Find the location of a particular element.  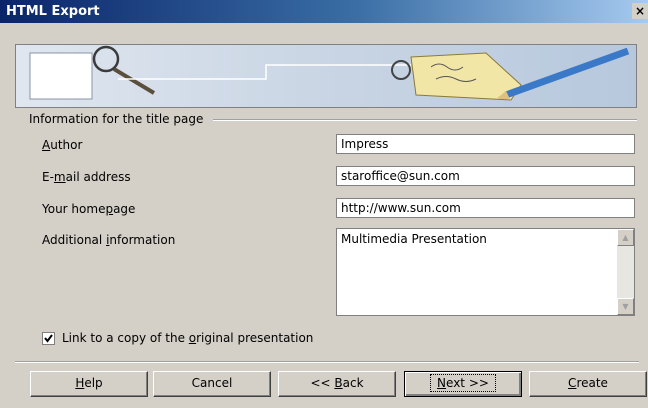

link-copy-checkbox is located at coordinates (48, 338).